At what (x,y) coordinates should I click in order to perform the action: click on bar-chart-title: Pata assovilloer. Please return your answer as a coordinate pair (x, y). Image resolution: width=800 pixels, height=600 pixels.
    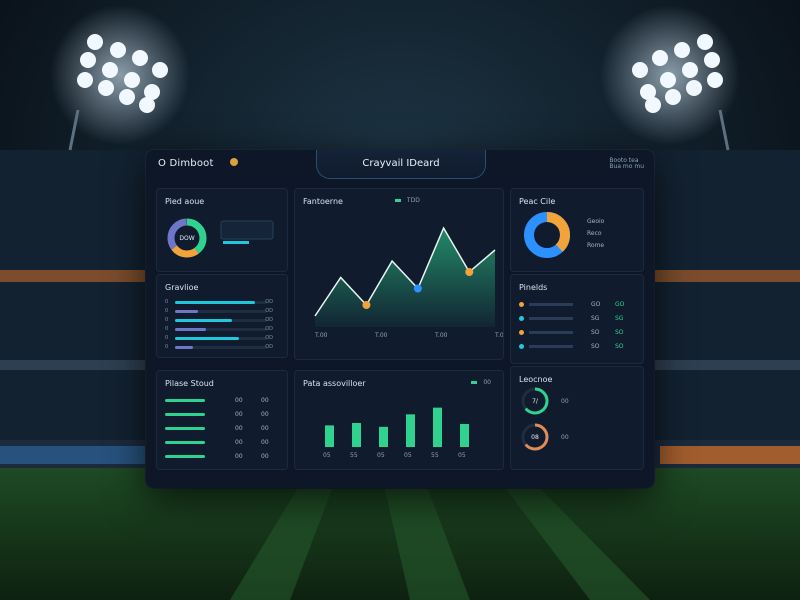
    Looking at the image, I should click on (334, 383).